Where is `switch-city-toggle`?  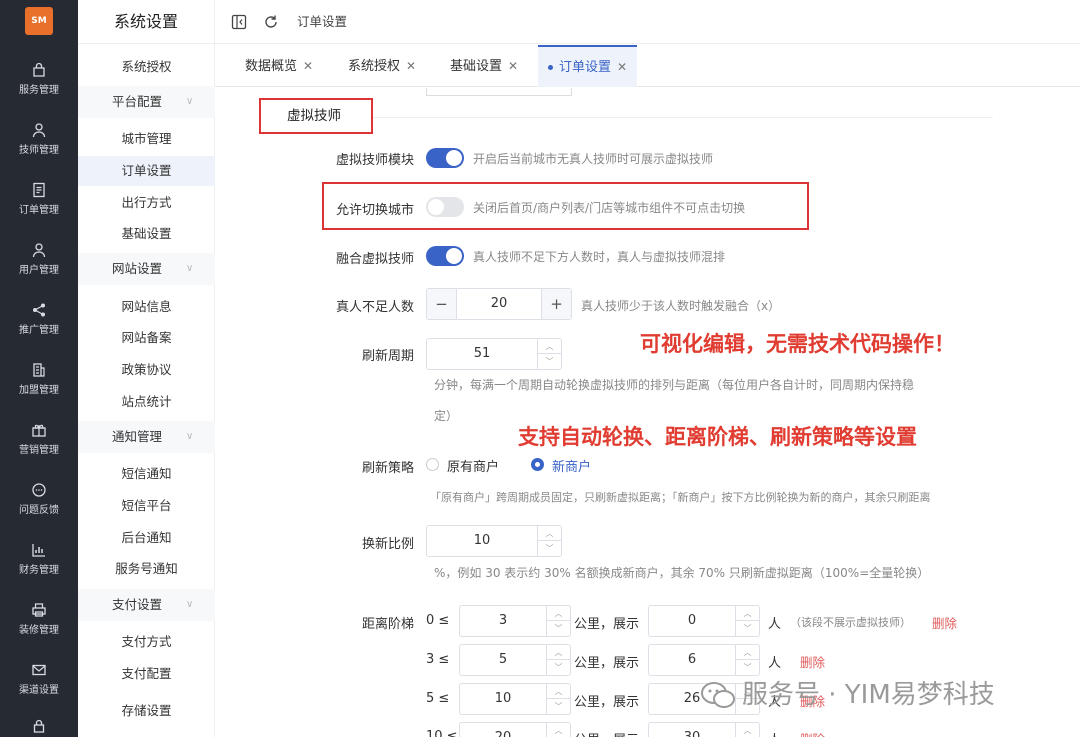
switch-city-toggle is located at coordinates (445, 207).